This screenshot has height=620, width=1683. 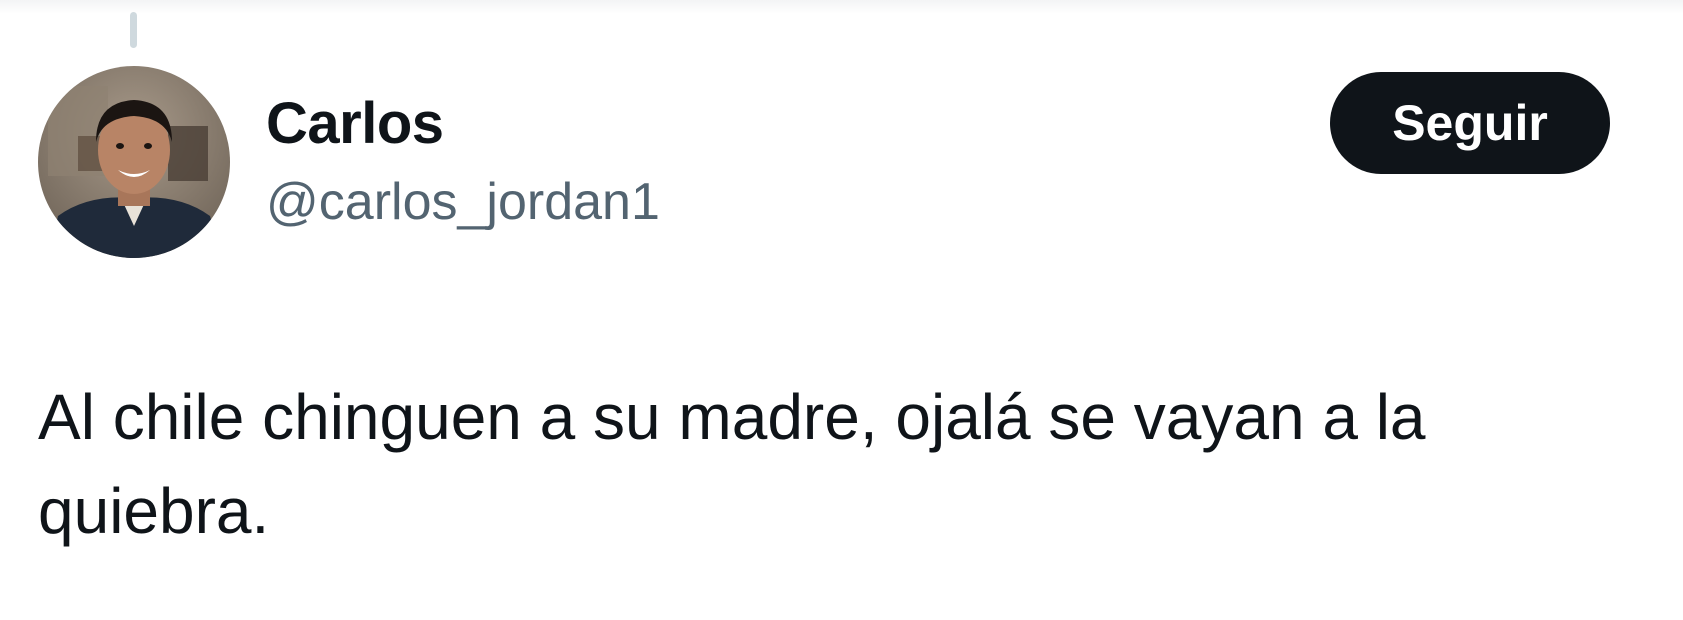 What do you see at coordinates (1470, 123) in the screenshot?
I see `follow-button: Seguir` at bounding box center [1470, 123].